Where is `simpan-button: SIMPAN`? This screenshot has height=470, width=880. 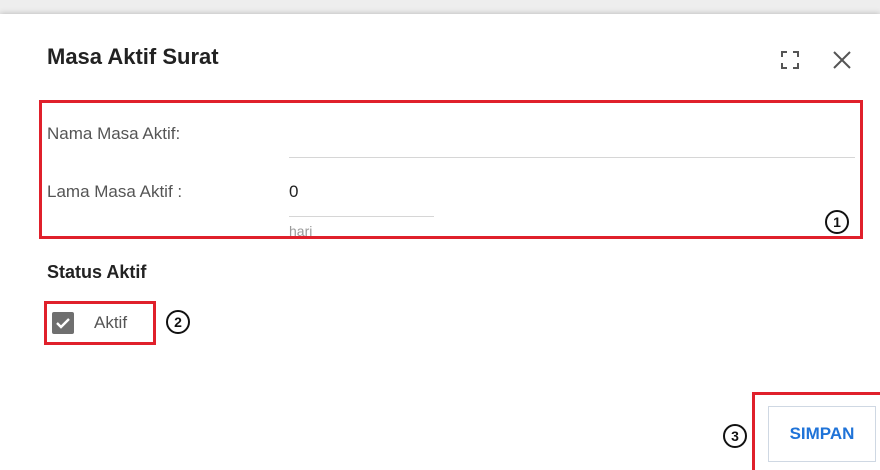
simpan-button: SIMPAN is located at coordinates (822, 434).